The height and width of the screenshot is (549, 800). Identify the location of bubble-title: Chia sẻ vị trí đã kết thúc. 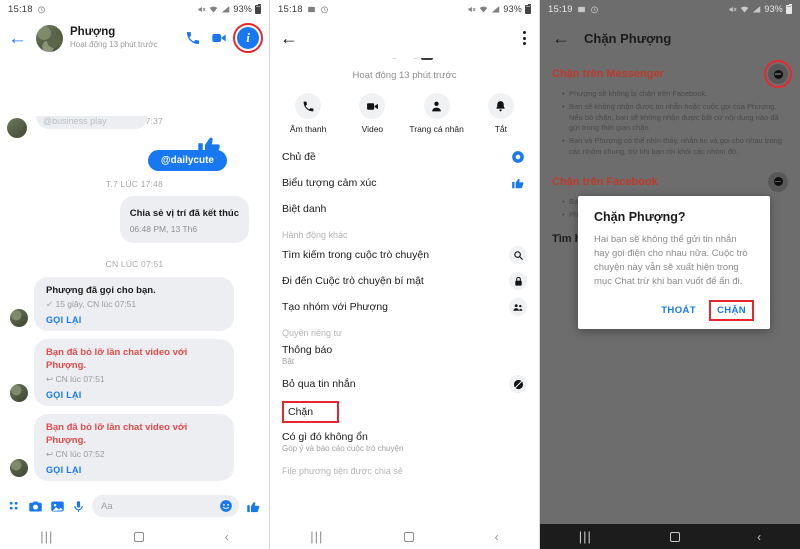
(184, 213).